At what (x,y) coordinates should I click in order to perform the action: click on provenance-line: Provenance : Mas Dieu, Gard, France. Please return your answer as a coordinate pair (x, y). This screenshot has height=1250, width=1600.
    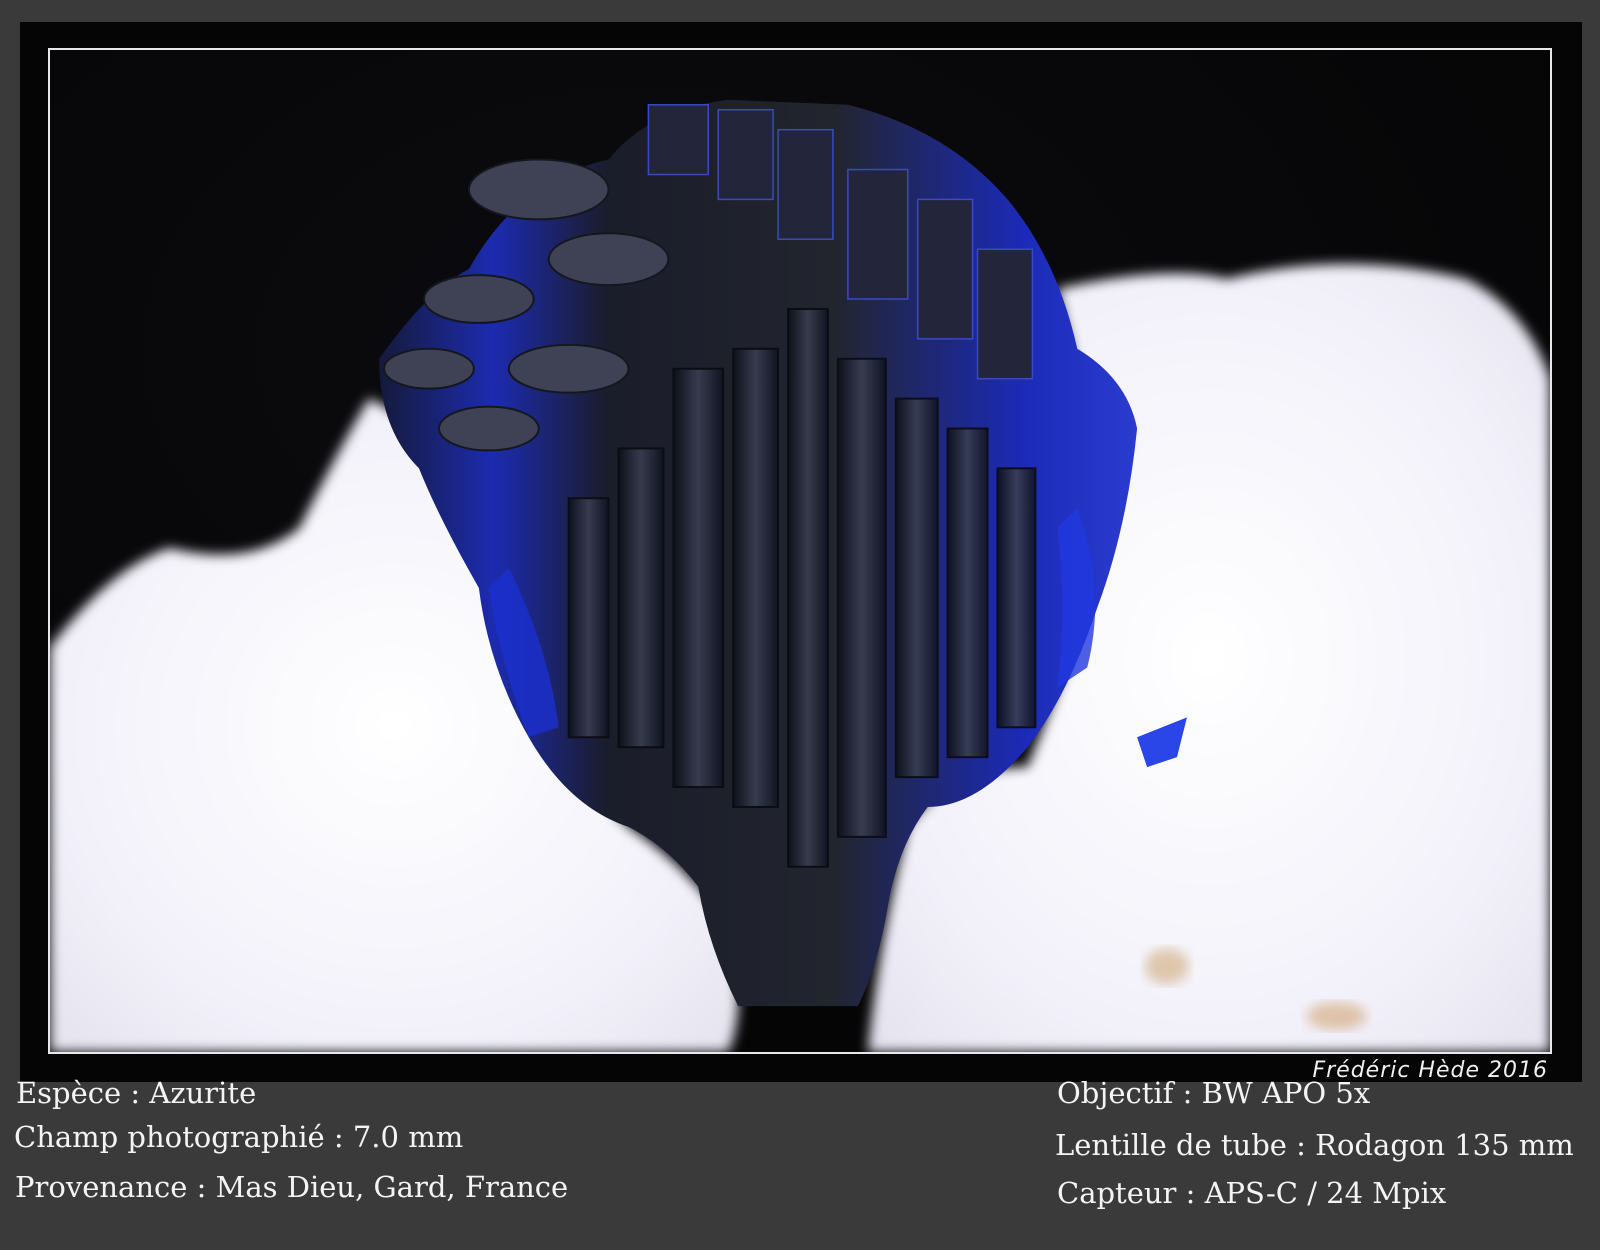
    Looking at the image, I should click on (292, 1187).